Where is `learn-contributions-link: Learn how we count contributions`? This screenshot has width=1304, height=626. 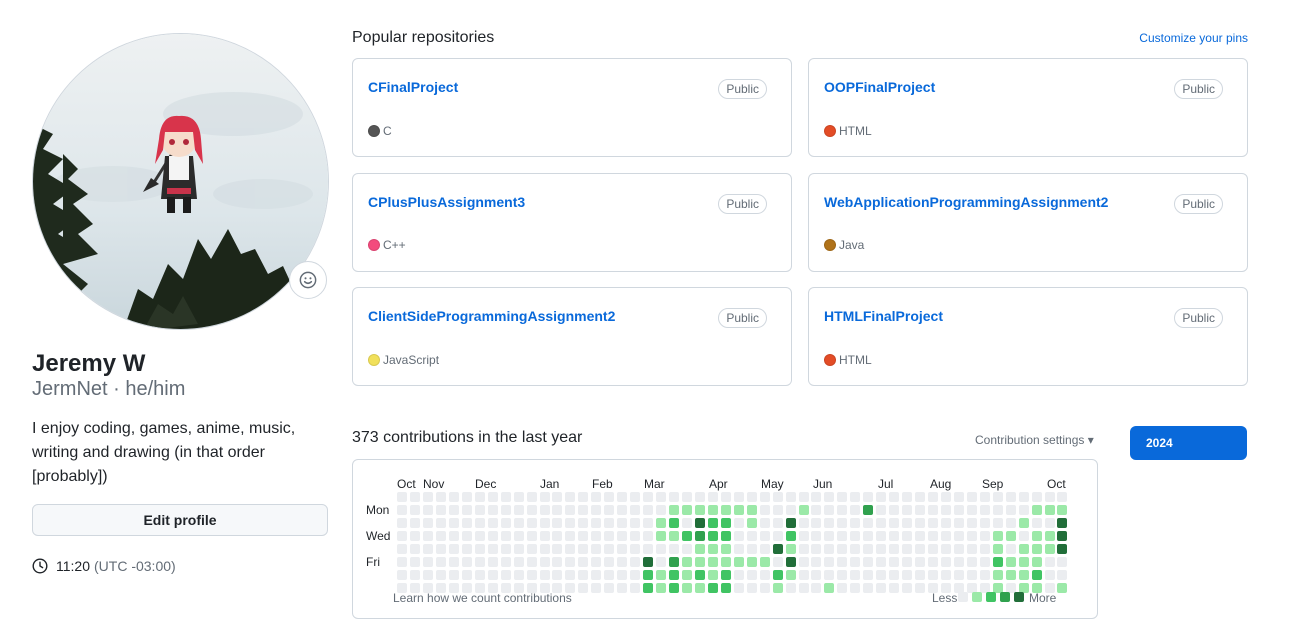 learn-contributions-link: Learn how we count contributions is located at coordinates (482, 598).